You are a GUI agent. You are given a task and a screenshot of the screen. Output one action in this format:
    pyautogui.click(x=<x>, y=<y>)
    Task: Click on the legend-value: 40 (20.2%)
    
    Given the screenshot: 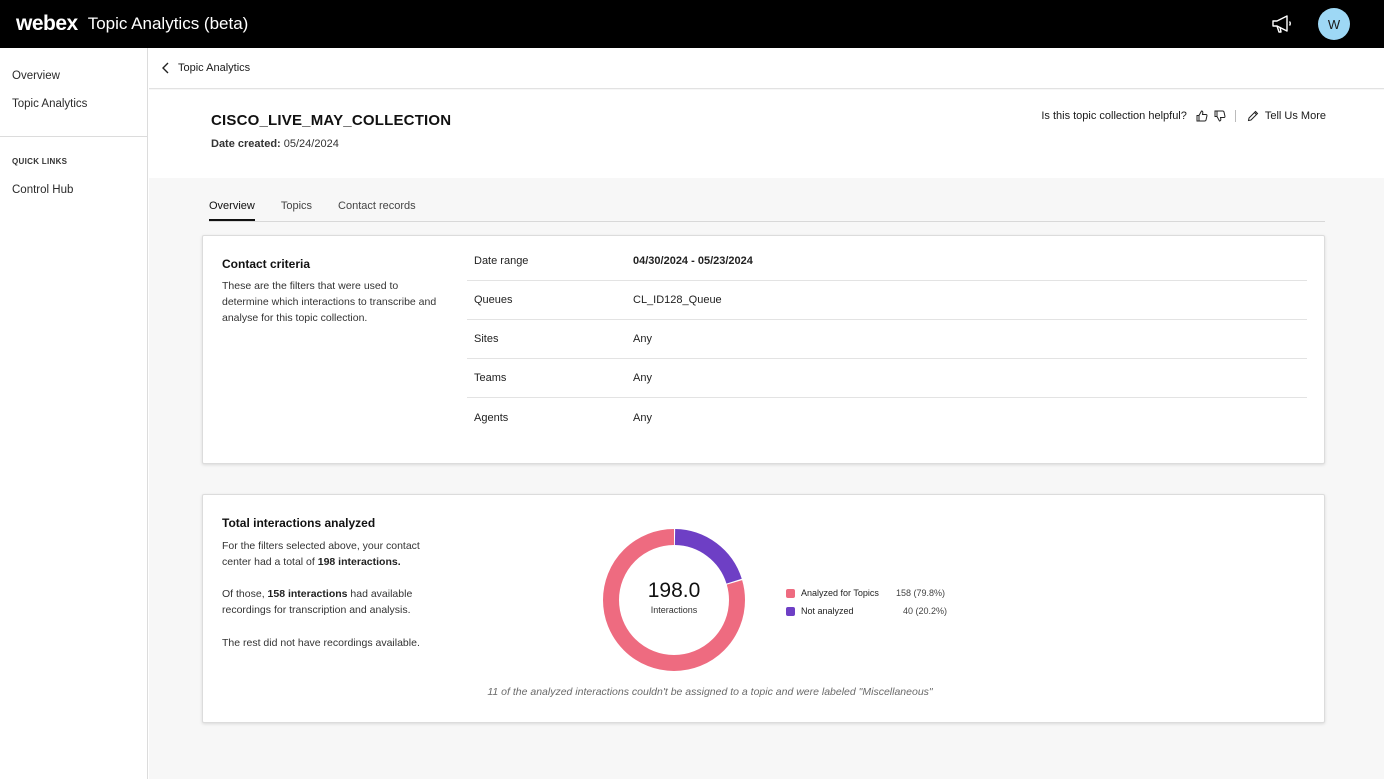 What is the action you would take?
    pyautogui.click(x=925, y=611)
    